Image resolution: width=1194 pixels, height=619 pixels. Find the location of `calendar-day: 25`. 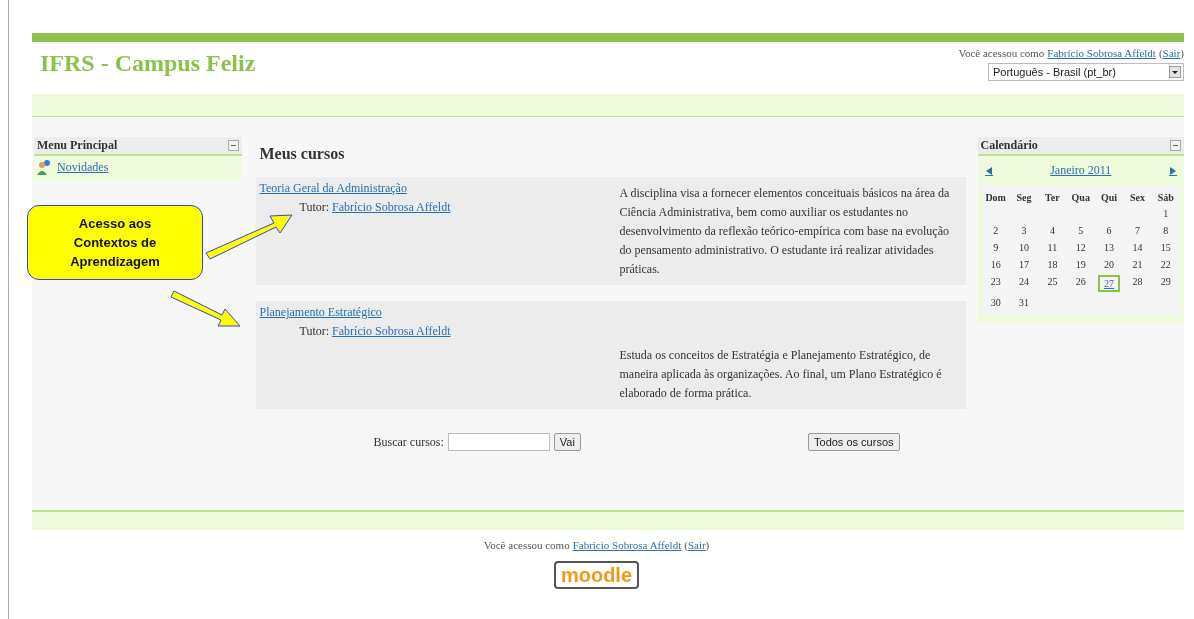

calendar-day: 25 is located at coordinates (1052, 283).